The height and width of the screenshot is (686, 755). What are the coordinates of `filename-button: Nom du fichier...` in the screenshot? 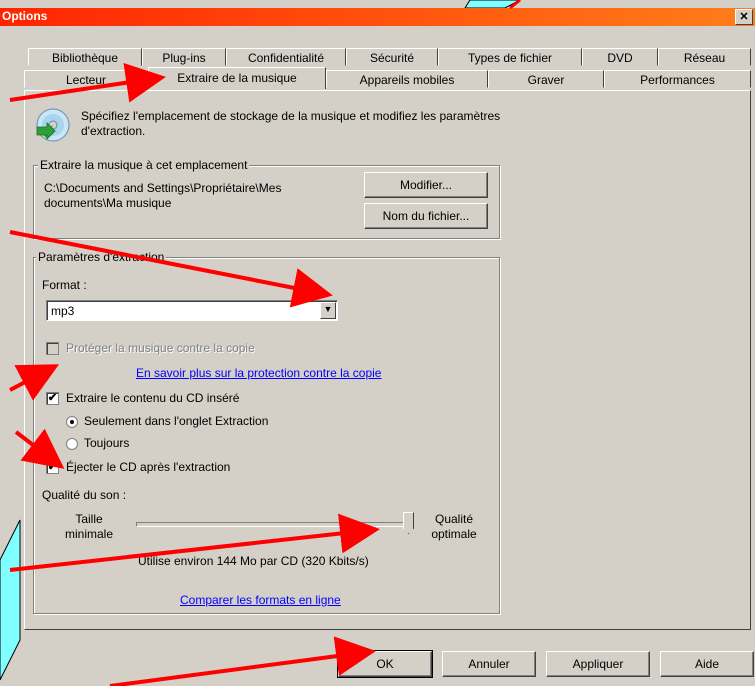 It's located at (426, 216).